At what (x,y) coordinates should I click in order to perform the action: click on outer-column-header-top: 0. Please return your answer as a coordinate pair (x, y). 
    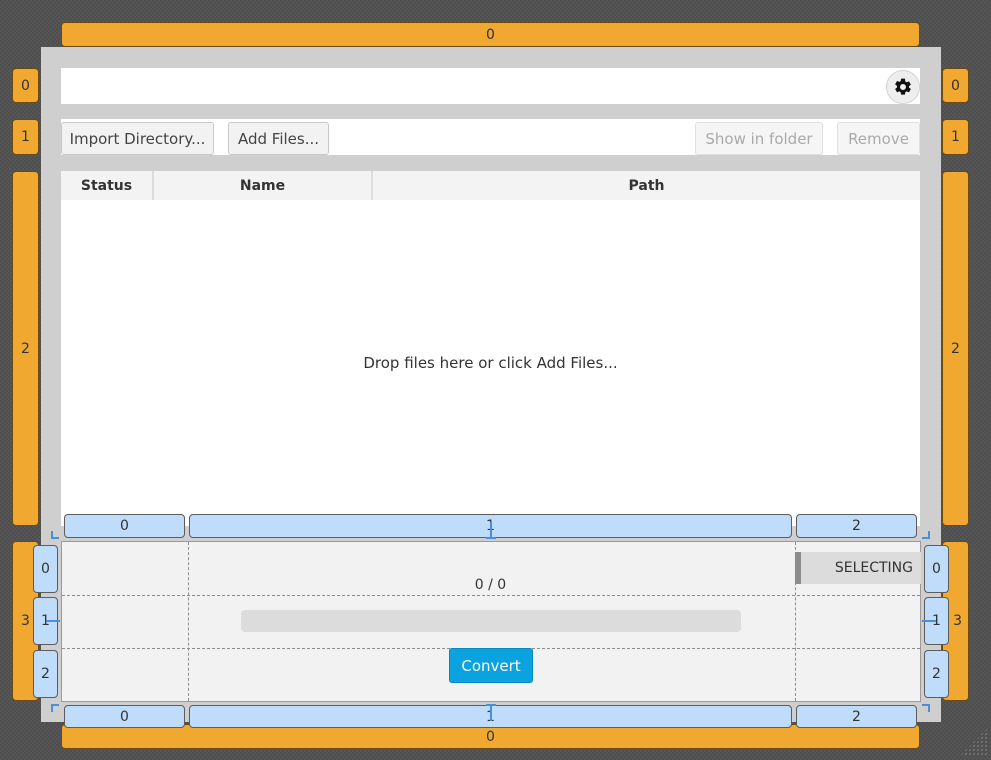
    Looking at the image, I should click on (490, 34).